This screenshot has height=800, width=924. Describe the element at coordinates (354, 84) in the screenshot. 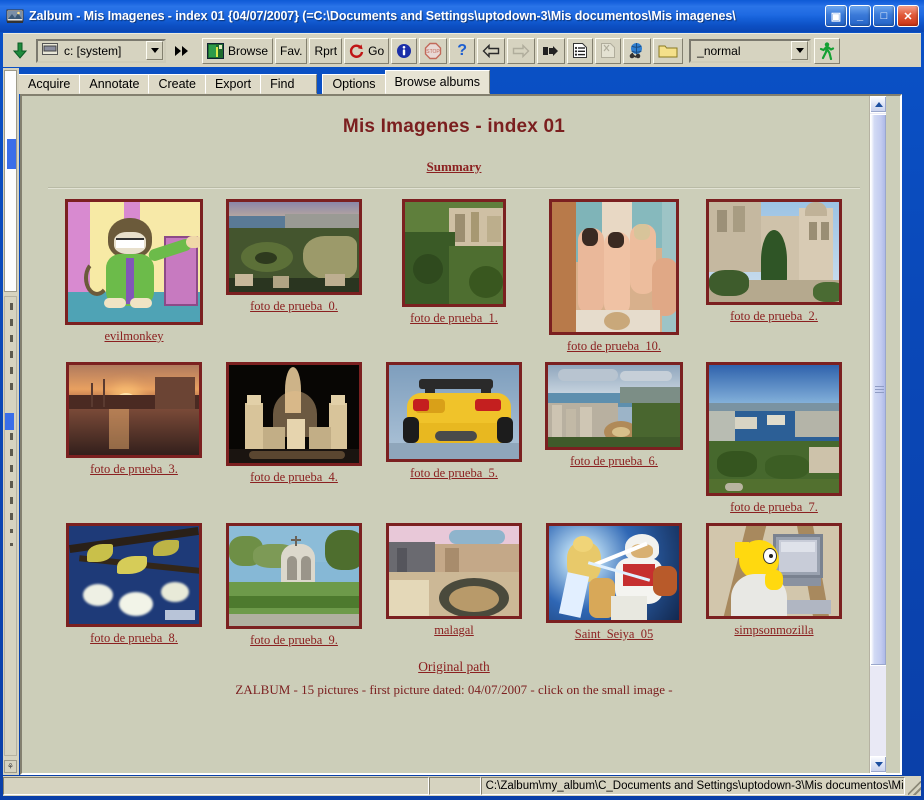

I see `tab-options: Options` at that location.